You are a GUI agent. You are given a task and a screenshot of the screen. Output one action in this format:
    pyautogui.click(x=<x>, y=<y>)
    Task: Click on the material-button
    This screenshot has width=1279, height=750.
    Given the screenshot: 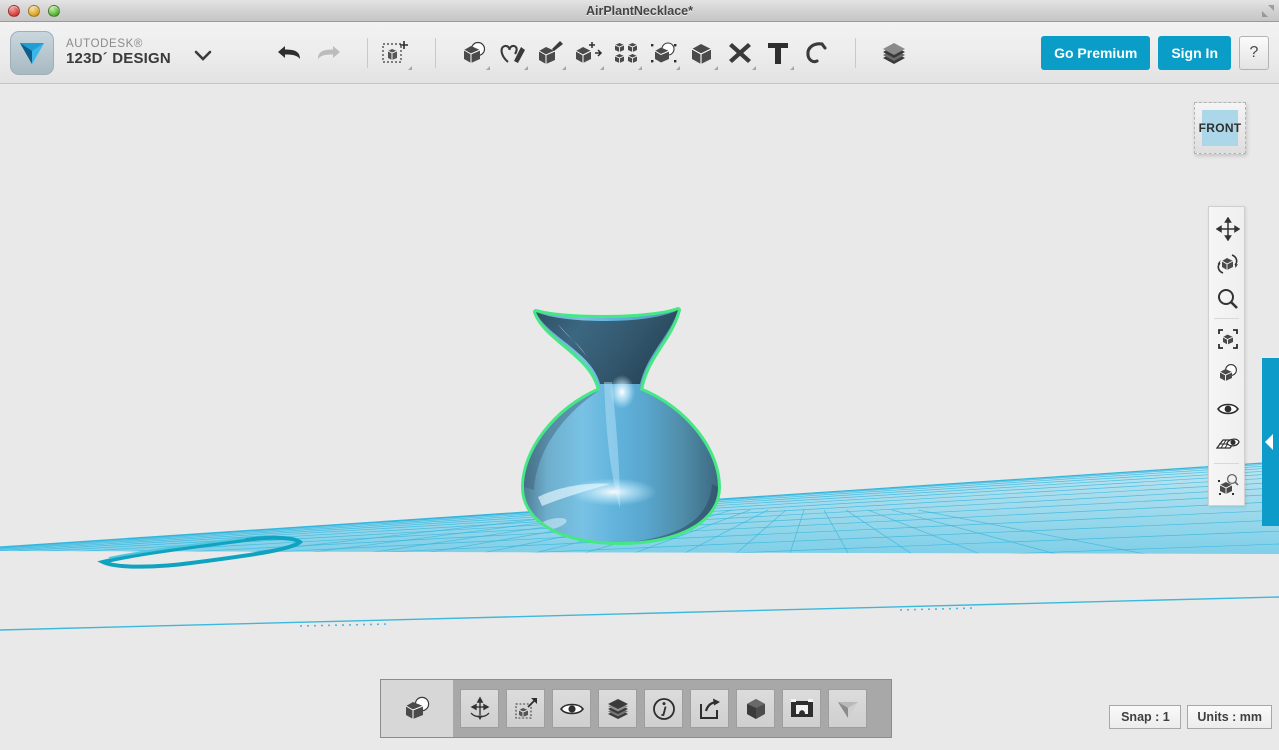 What is the action you would take?
    pyautogui.click(x=617, y=708)
    